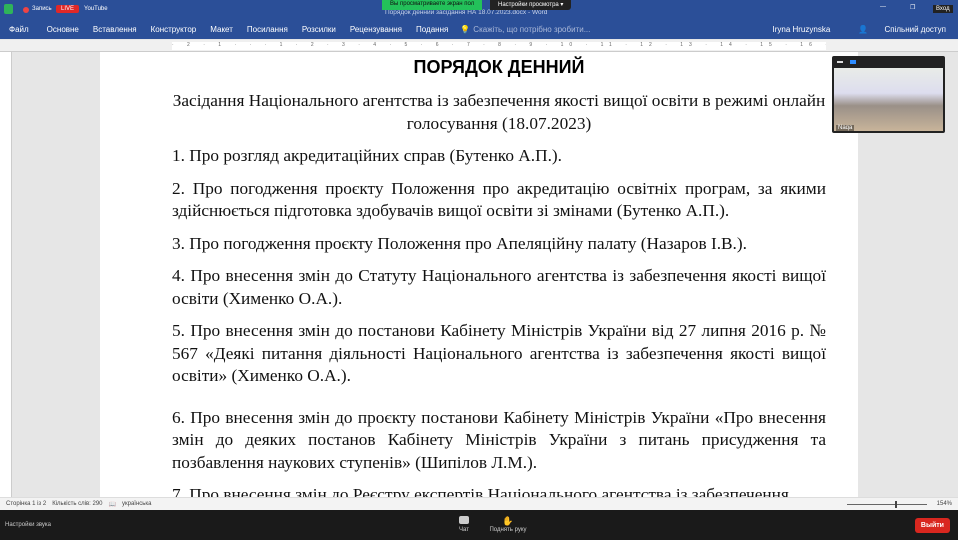  What do you see at coordinates (432, 29) in the screenshot?
I see `tab-view: Подання` at bounding box center [432, 29].